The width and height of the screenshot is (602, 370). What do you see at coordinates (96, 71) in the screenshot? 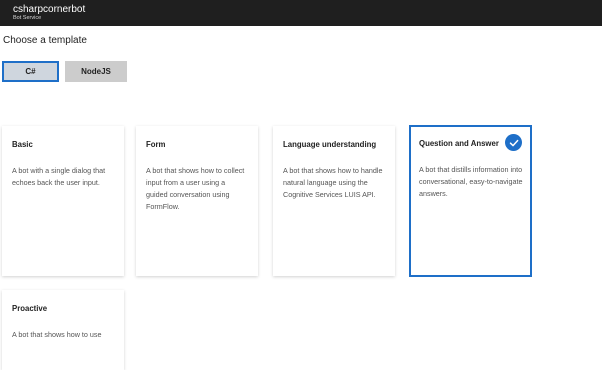
I see `language-tab-nodejs: NodeJS` at bounding box center [96, 71].